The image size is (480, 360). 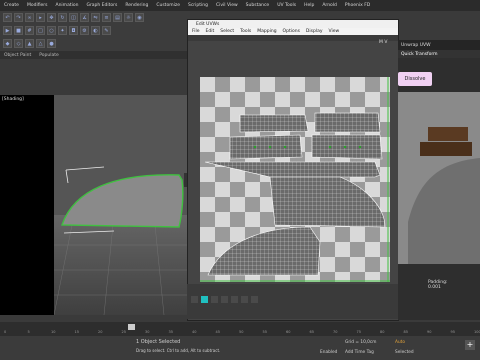 I want to click on box-icon: □, so click(x=40, y=30).